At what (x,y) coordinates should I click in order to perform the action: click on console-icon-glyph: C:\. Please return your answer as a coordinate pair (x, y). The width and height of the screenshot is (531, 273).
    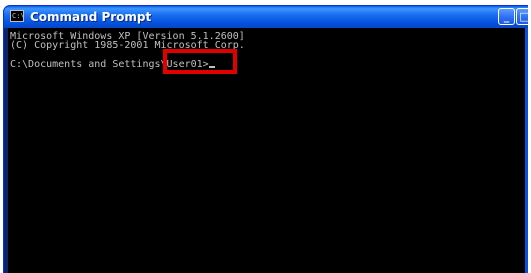
    Looking at the image, I should click on (18, 16).